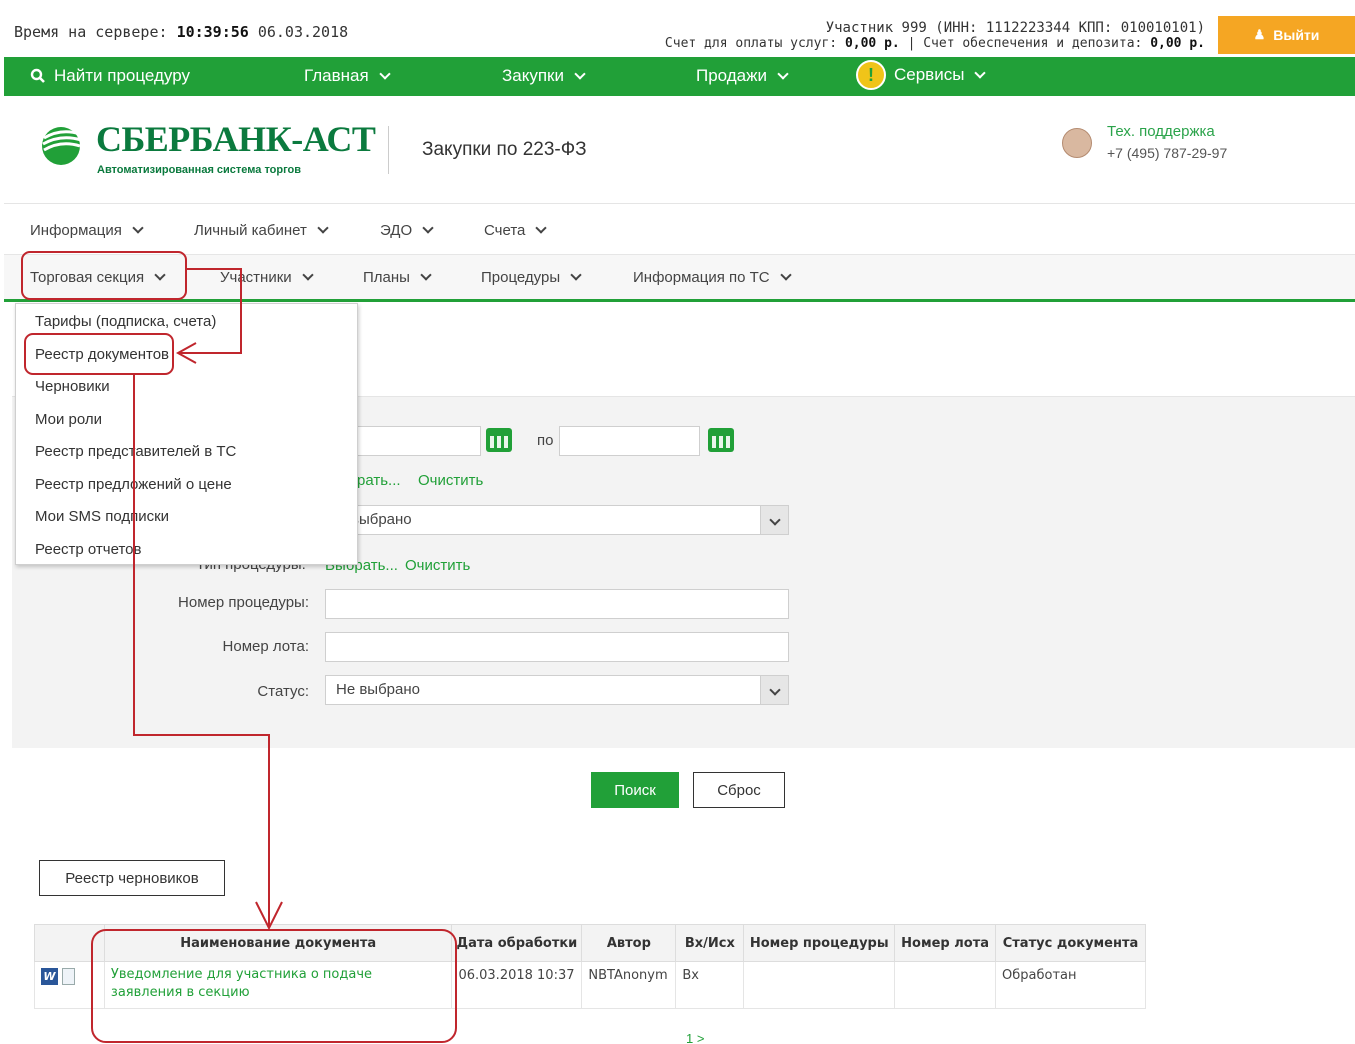 The height and width of the screenshot is (1044, 1355). I want to click on support-phone: +7 (495) 787-29-97, so click(1167, 153).